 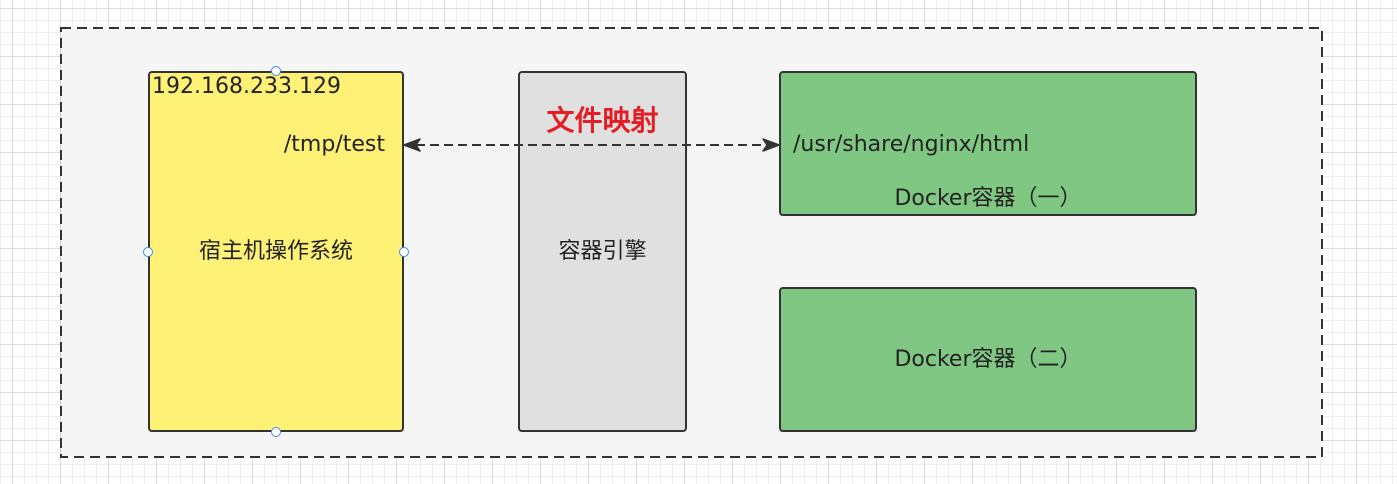 I want to click on container-engine-label: 容器引擎, so click(x=602, y=251).